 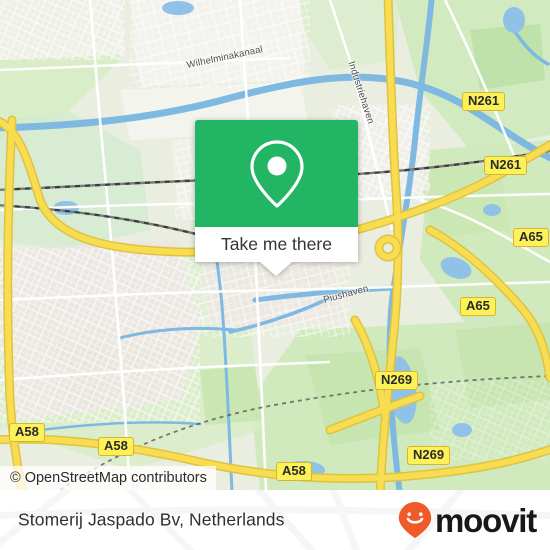 What do you see at coordinates (276, 269) in the screenshot?
I see `popup-tail` at bounding box center [276, 269].